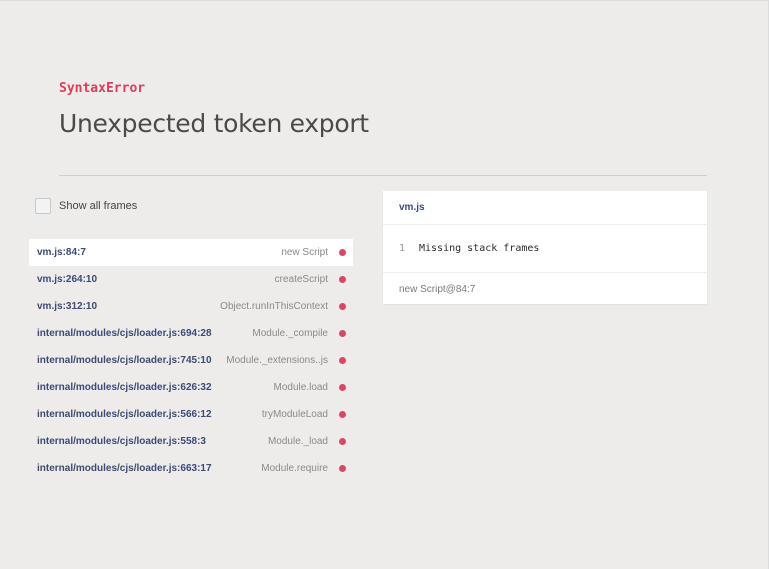 This screenshot has width=769, height=569. I want to click on code-panel-filename: vm.js, so click(545, 208).